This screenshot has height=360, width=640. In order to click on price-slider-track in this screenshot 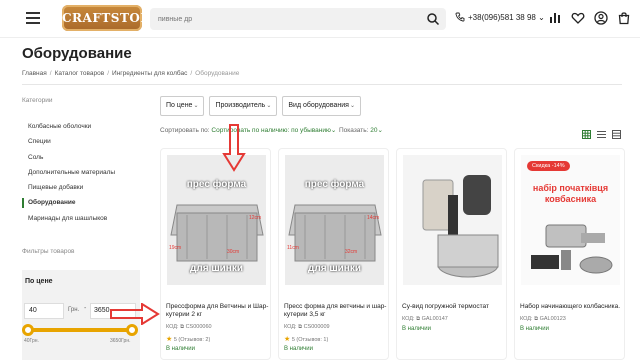, I will do `click(80, 330)`.